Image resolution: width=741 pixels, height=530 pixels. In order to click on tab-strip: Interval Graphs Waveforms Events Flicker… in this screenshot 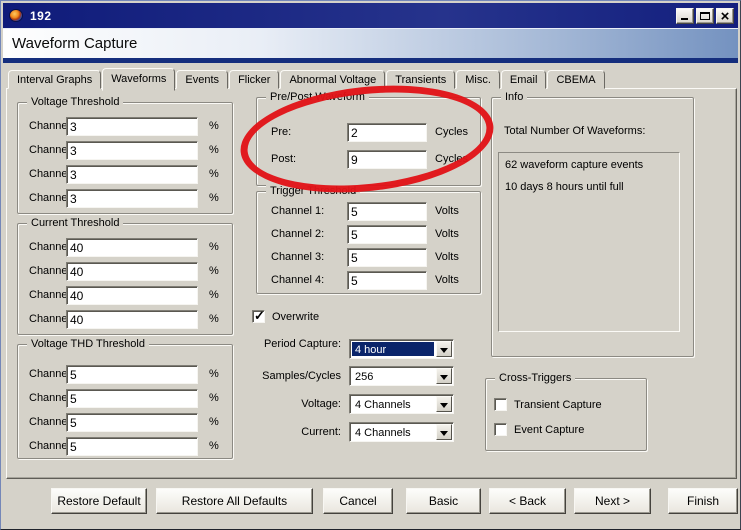, I will do `click(307, 79)`.